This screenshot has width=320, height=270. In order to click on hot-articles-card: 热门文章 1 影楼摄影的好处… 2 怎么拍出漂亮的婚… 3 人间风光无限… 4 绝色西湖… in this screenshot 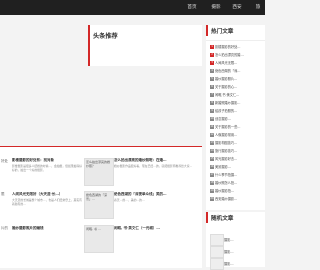, I will do `click(235, 117)`.